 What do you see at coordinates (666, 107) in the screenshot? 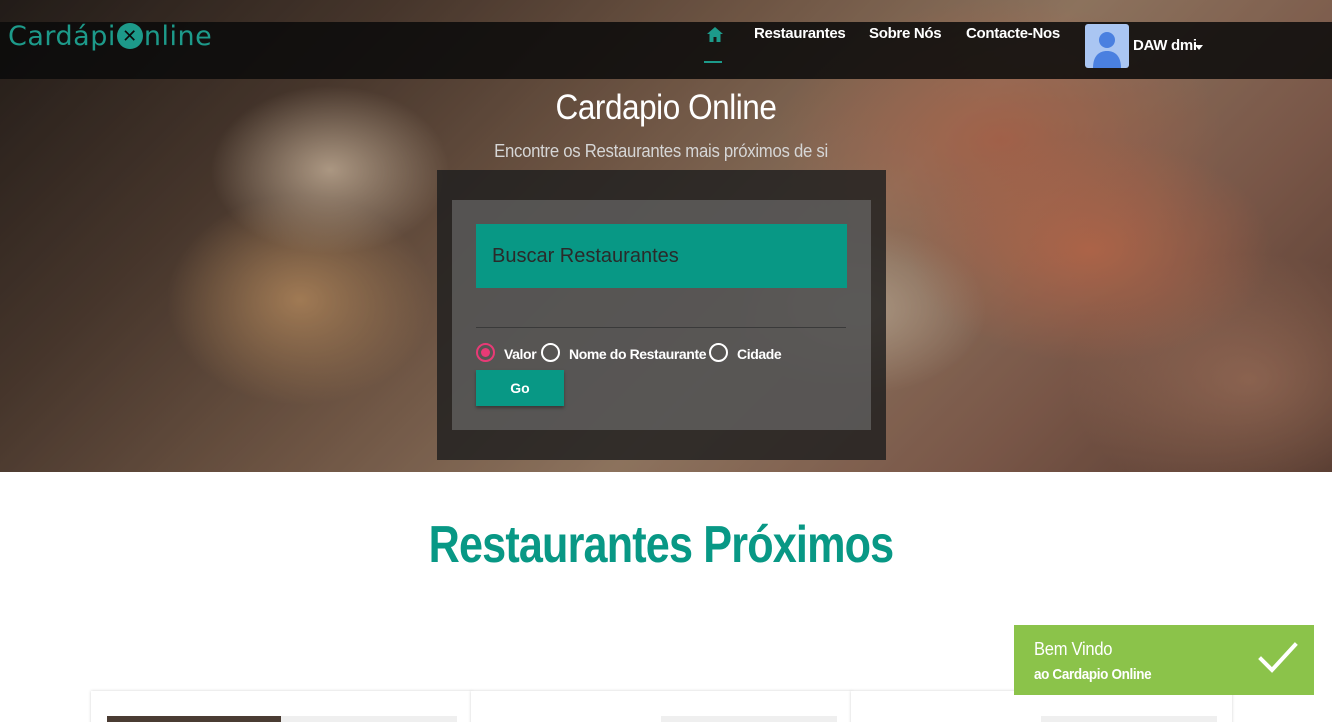
I see `page-title: Cardapio Online` at bounding box center [666, 107].